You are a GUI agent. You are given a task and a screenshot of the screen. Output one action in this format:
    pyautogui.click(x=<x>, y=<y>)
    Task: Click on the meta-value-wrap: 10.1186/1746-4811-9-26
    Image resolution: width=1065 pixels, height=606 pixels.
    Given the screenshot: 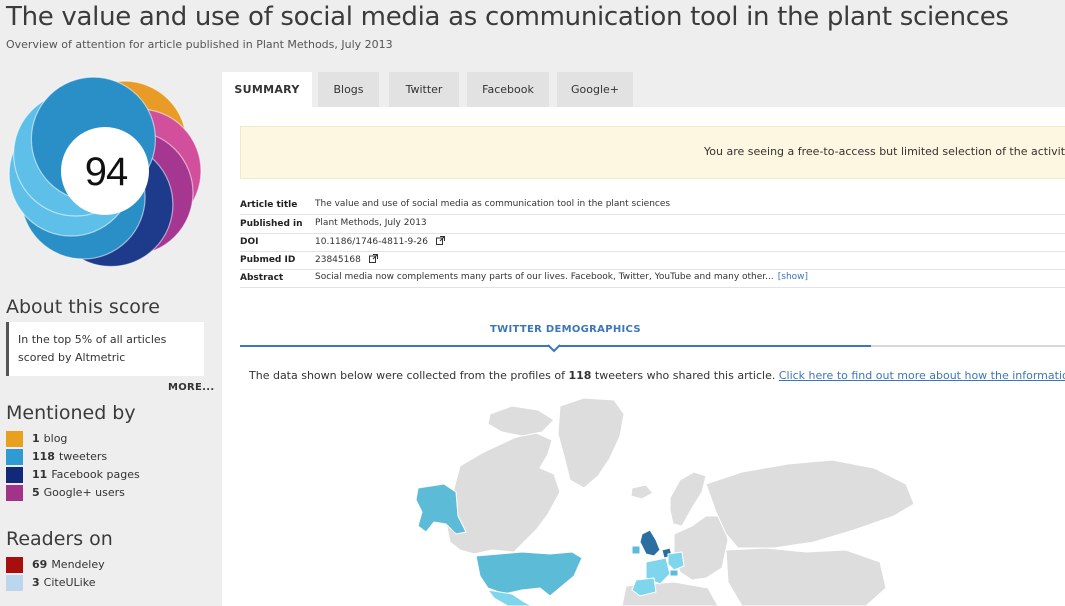 What is the action you would take?
    pyautogui.click(x=380, y=241)
    